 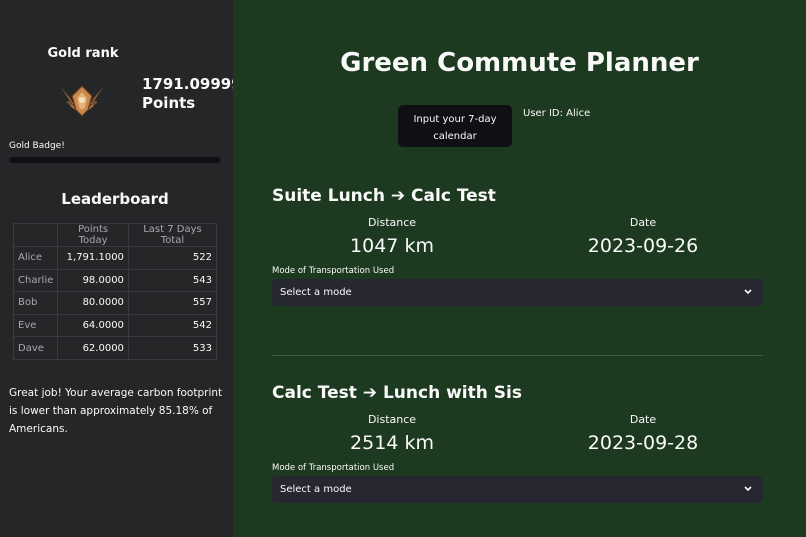 I want to click on table-row: Dave 62.0000 533, so click(x=115, y=348).